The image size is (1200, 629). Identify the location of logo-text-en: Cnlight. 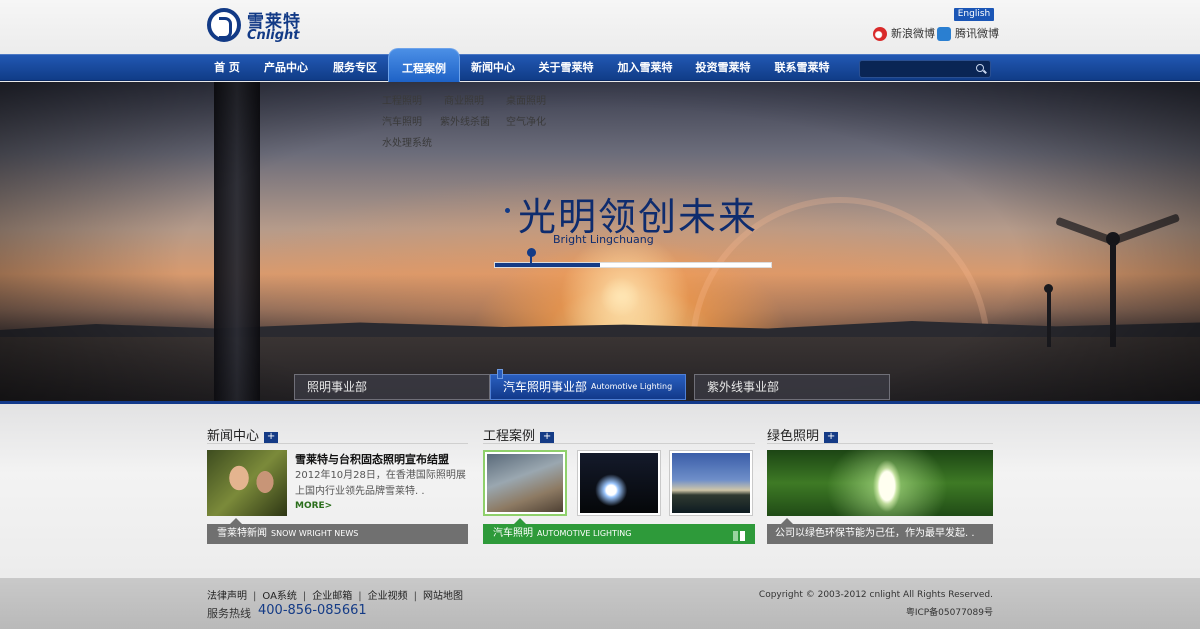
(273, 35).